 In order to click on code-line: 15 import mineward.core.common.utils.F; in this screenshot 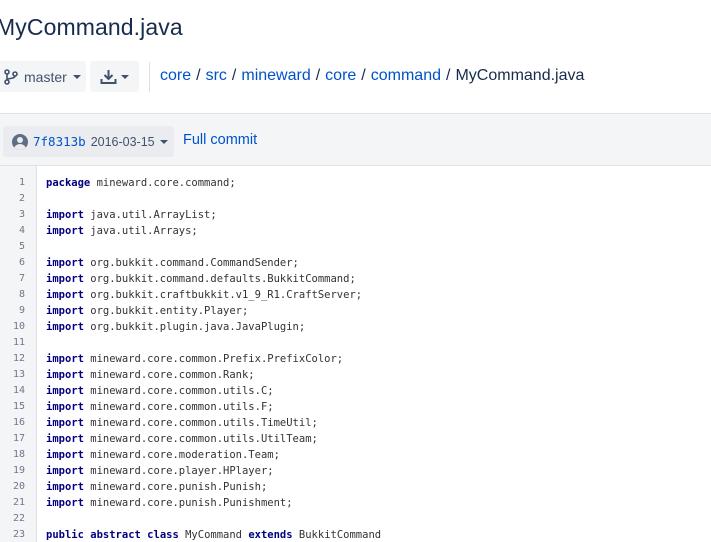, I will do `click(355, 407)`.